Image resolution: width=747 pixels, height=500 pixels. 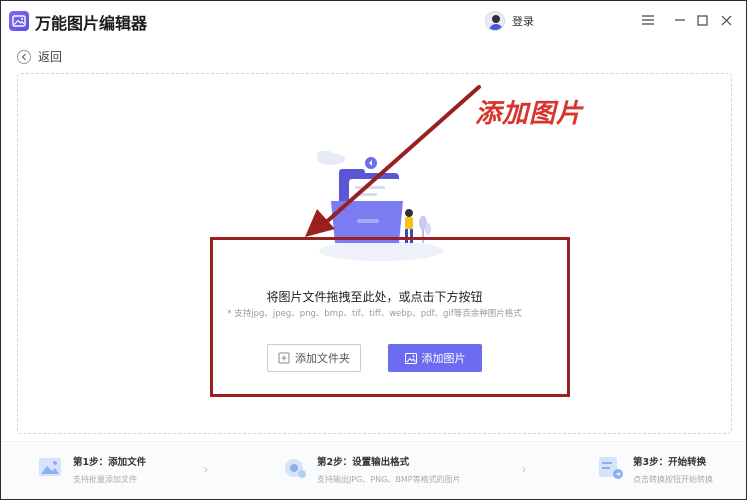 I want to click on image-upload-icon, so click(x=51, y=468).